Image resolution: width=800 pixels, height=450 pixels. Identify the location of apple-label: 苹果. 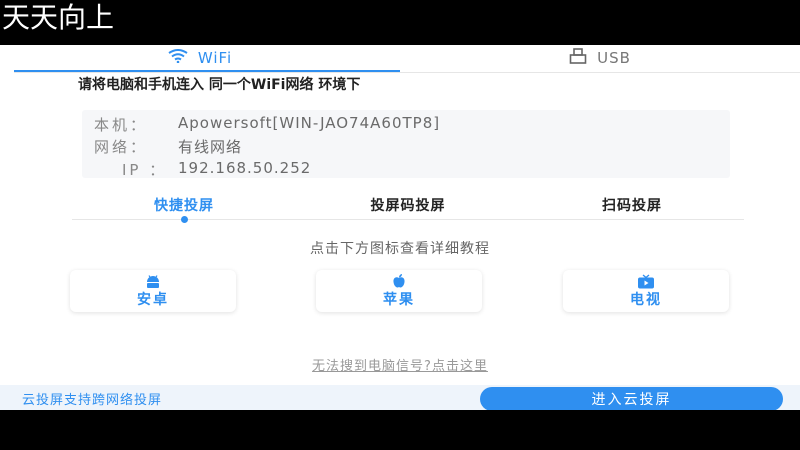
(399, 300).